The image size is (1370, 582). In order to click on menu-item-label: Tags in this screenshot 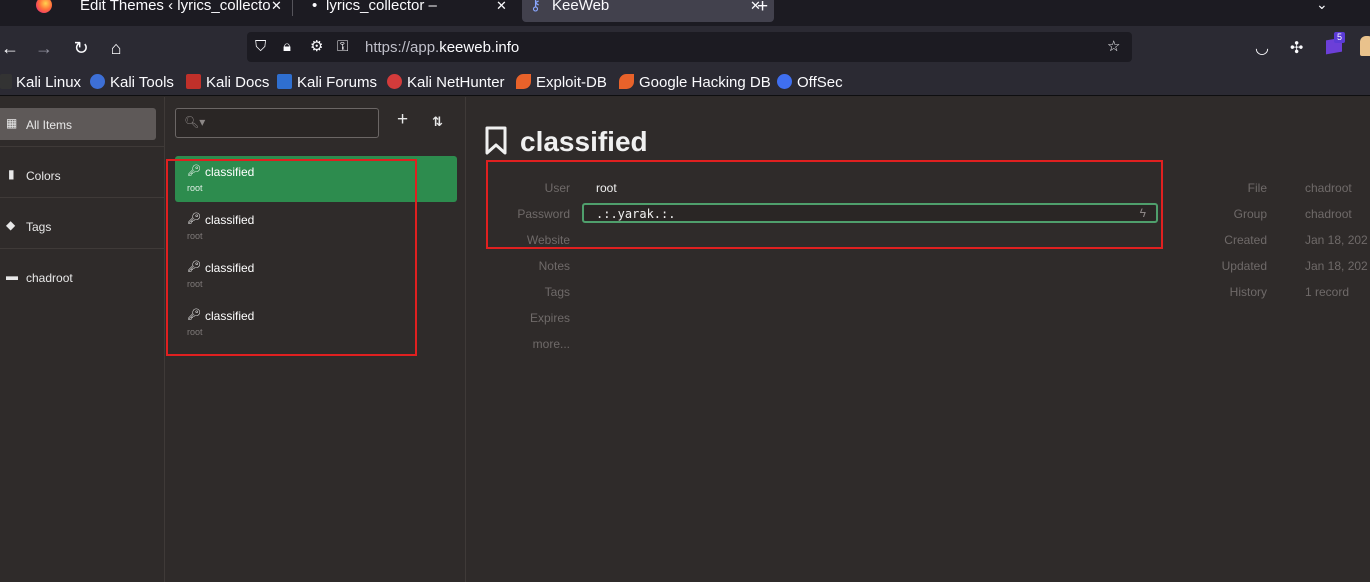, I will do `click(39, 227)`.